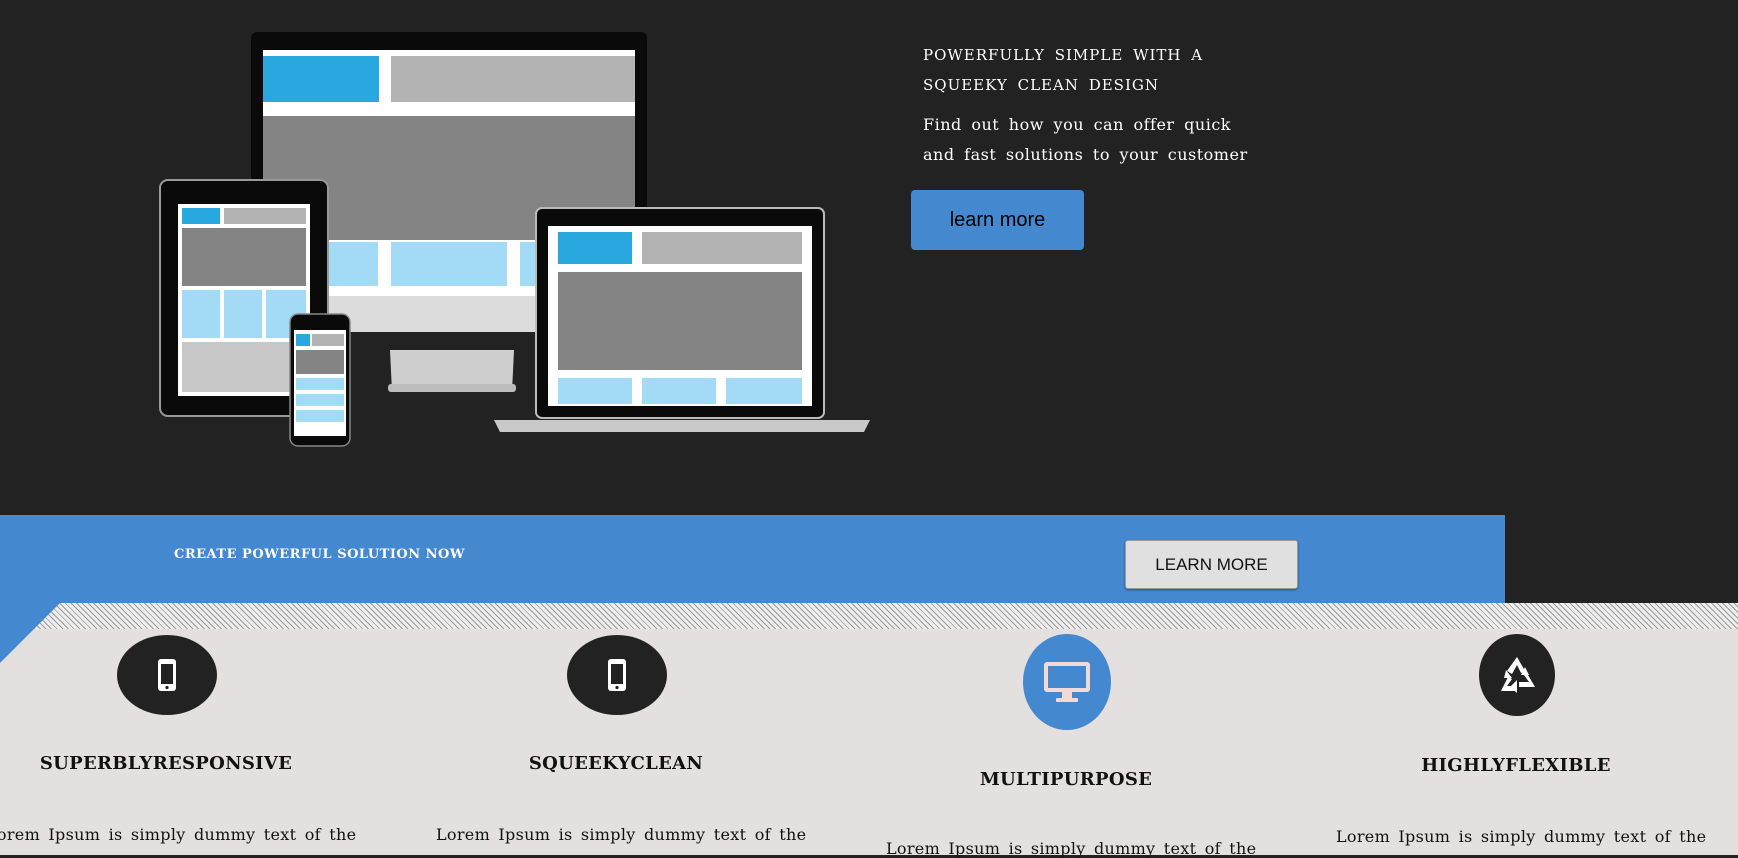 This screenshot has height=858, width=1738. I want to click on desktop-icon, so click(1067, 682).